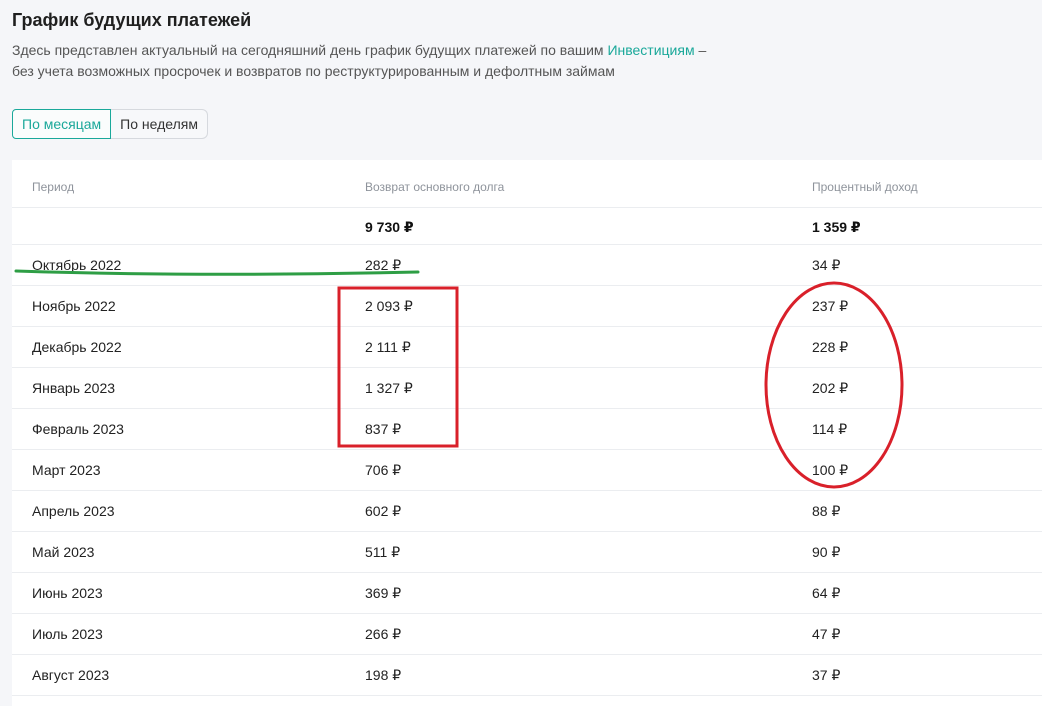 This screenshot has height=706, width=1042. Describe the element at coordinates (527, 675) in the screenshot. I see `table-row: Август 2023 198 ₽ 37 ₽` at that location.